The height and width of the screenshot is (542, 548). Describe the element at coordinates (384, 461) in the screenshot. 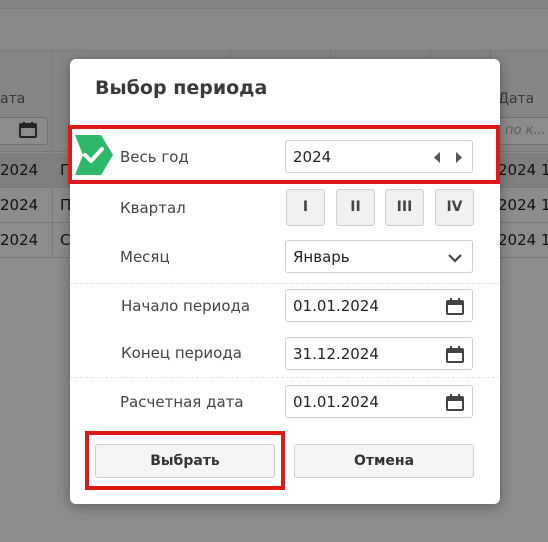

I see `cancel-button: Отмена` at that location.